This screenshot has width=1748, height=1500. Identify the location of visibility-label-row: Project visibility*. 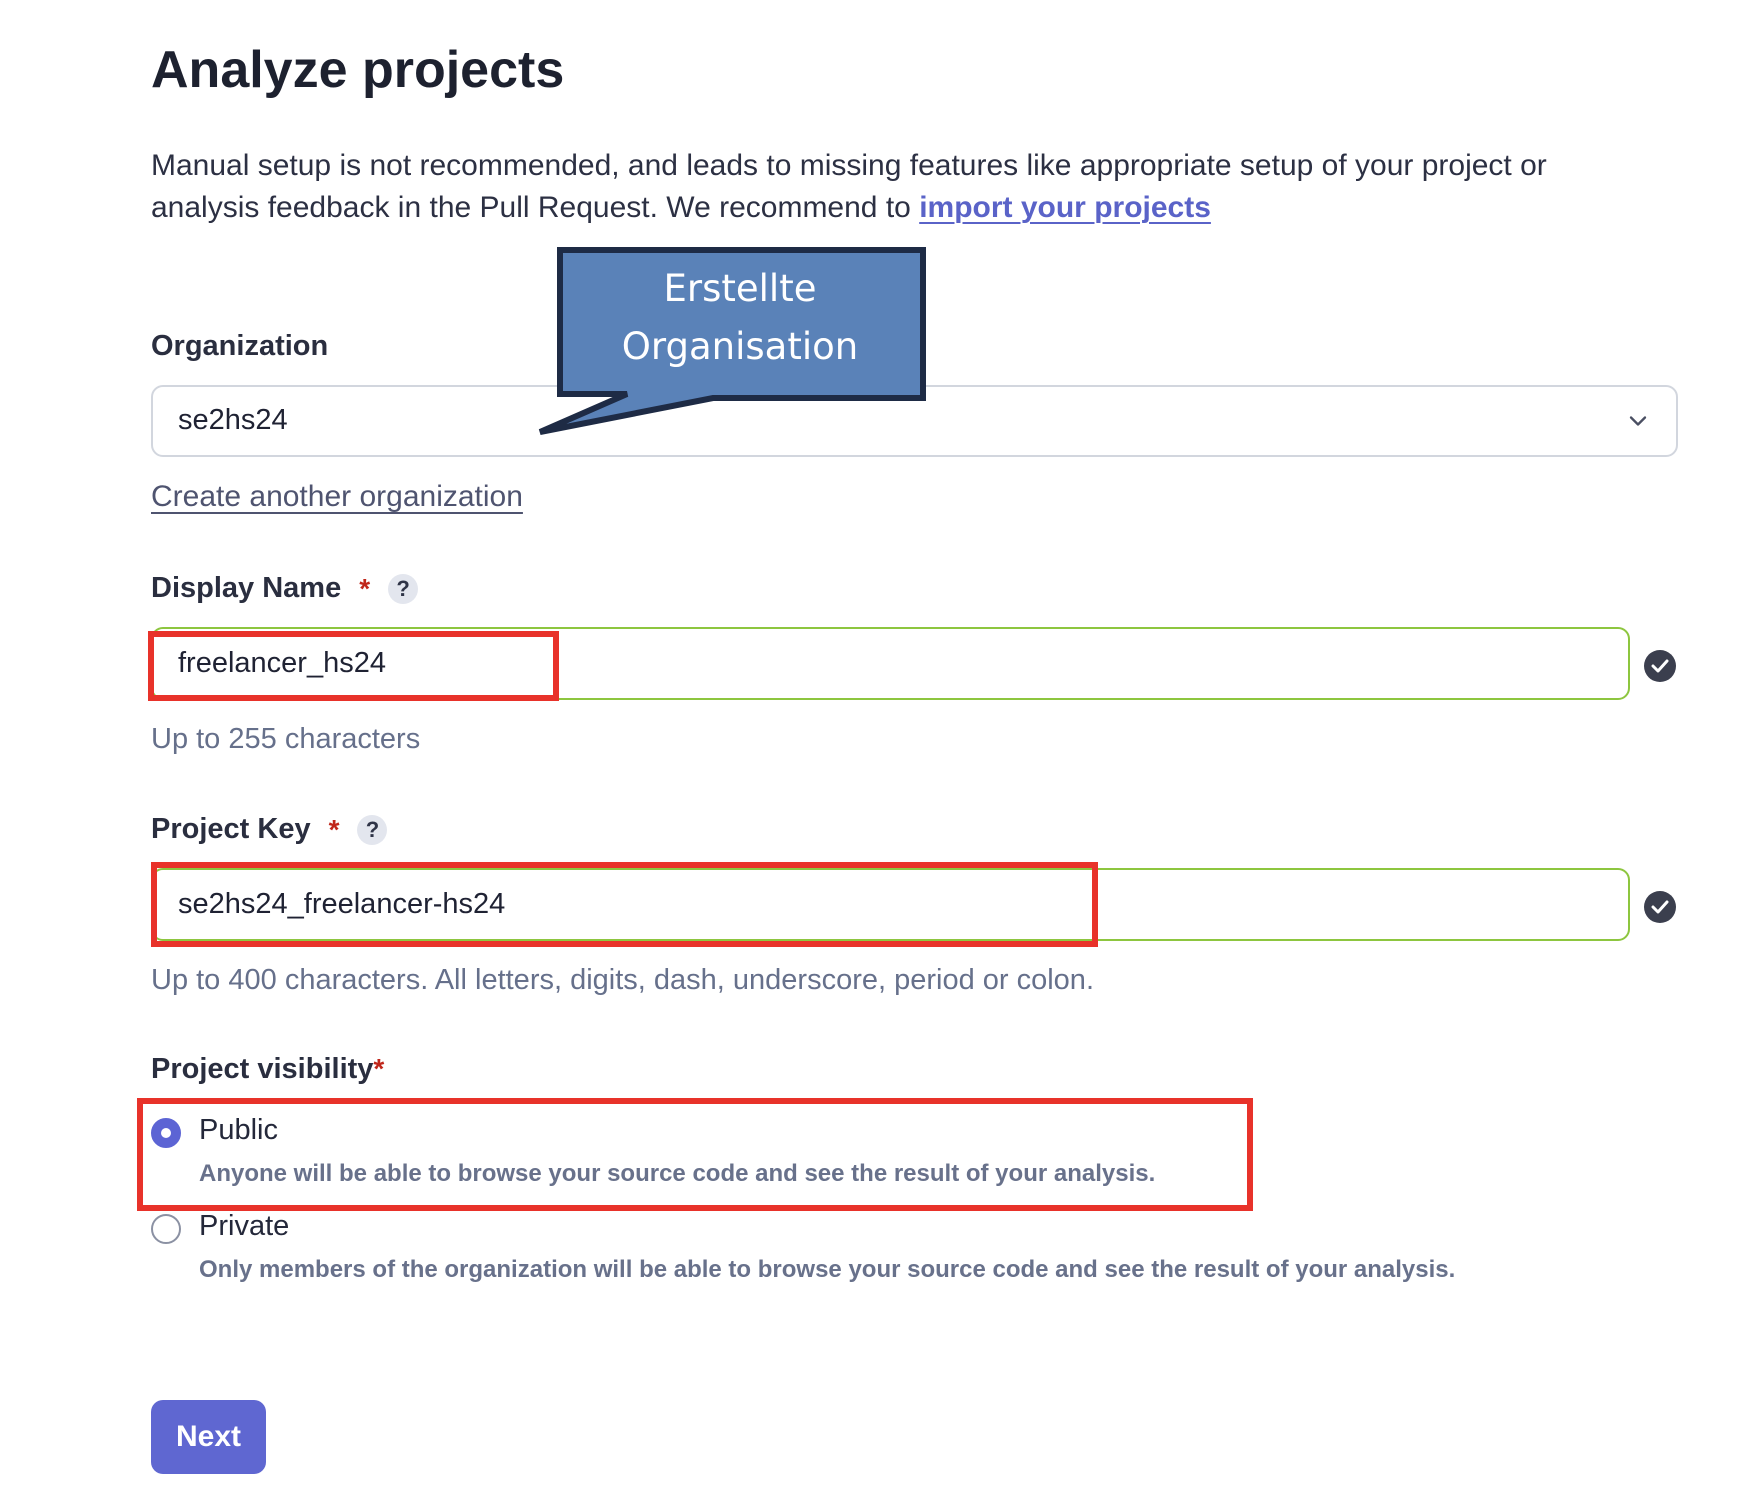
(267, 1069).